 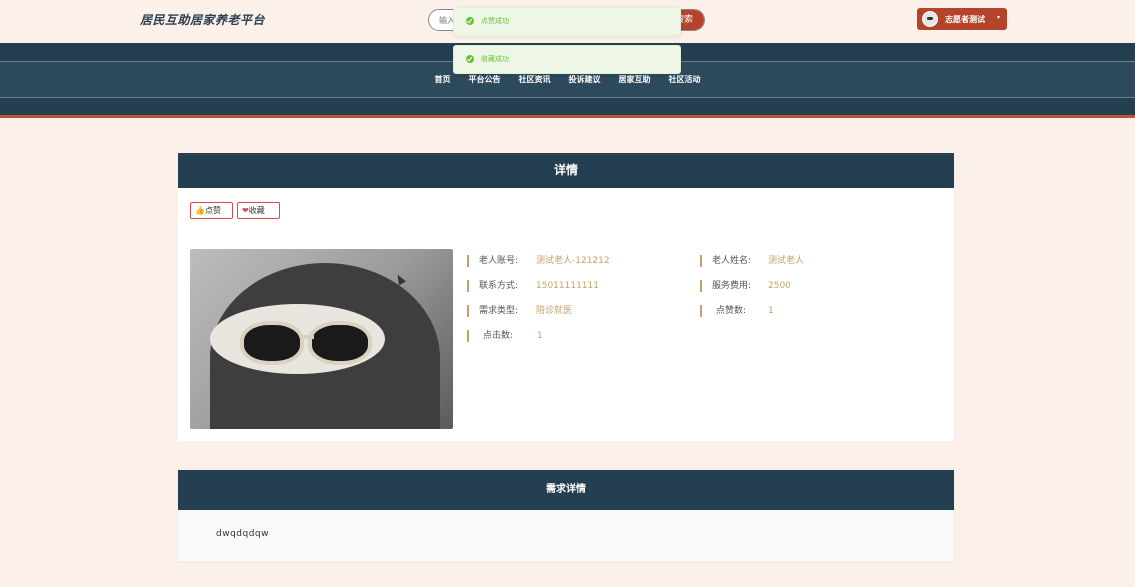 What do you see at coordinates (567, 286) in the screenshot?
I see `field-value: 15011111111` at bounding box center [567, 286].